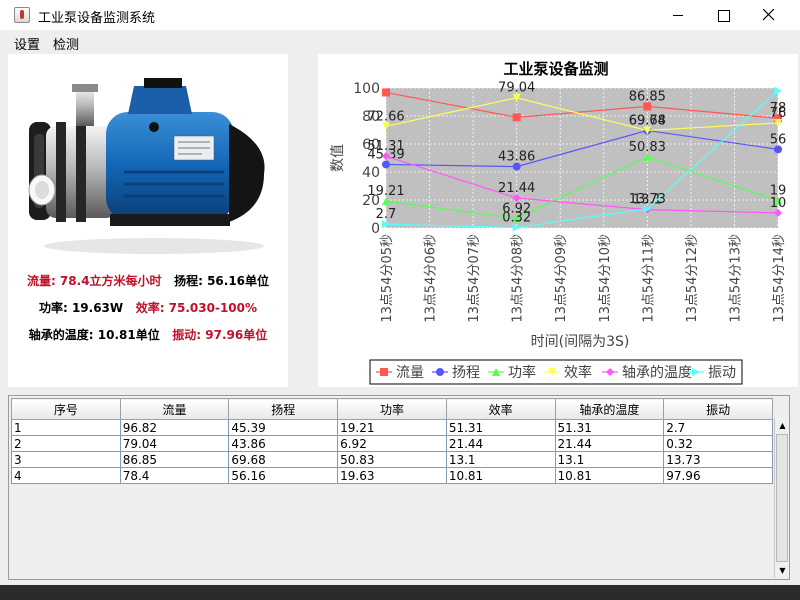 The width and height of the screenshot is (800, 600). Describe the element at coordinates (385, 146) in the screenshot. I see `data-label: 51.31` at that location.